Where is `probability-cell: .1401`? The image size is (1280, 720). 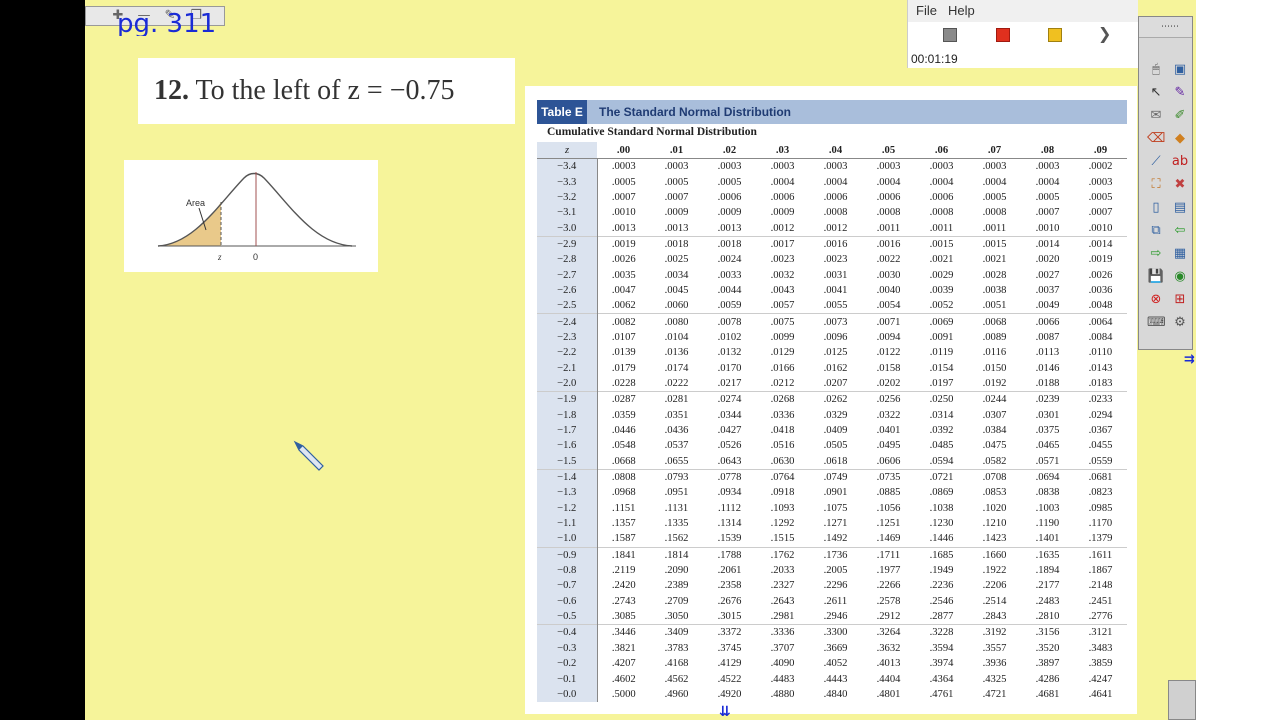 probability-cell: .1401 is located at coordinates (1047, 539).